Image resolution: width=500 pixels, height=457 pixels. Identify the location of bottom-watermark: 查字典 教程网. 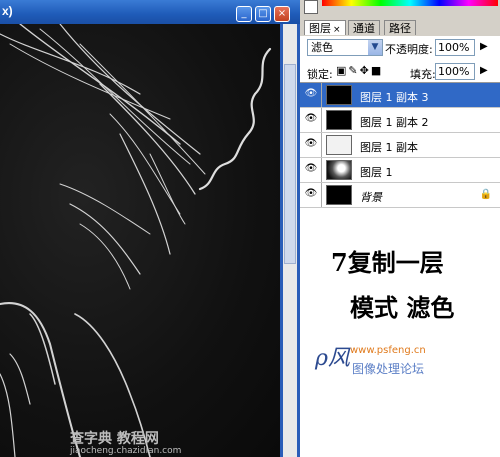
(114, 439).